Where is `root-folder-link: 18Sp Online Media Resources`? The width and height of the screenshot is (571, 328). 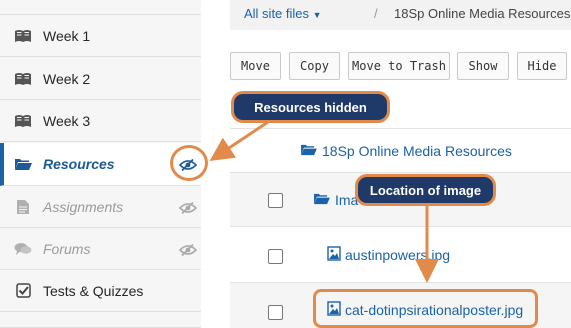 root-folder-link: 18Sp Online Media Resources is located at coordinates (417, 151).